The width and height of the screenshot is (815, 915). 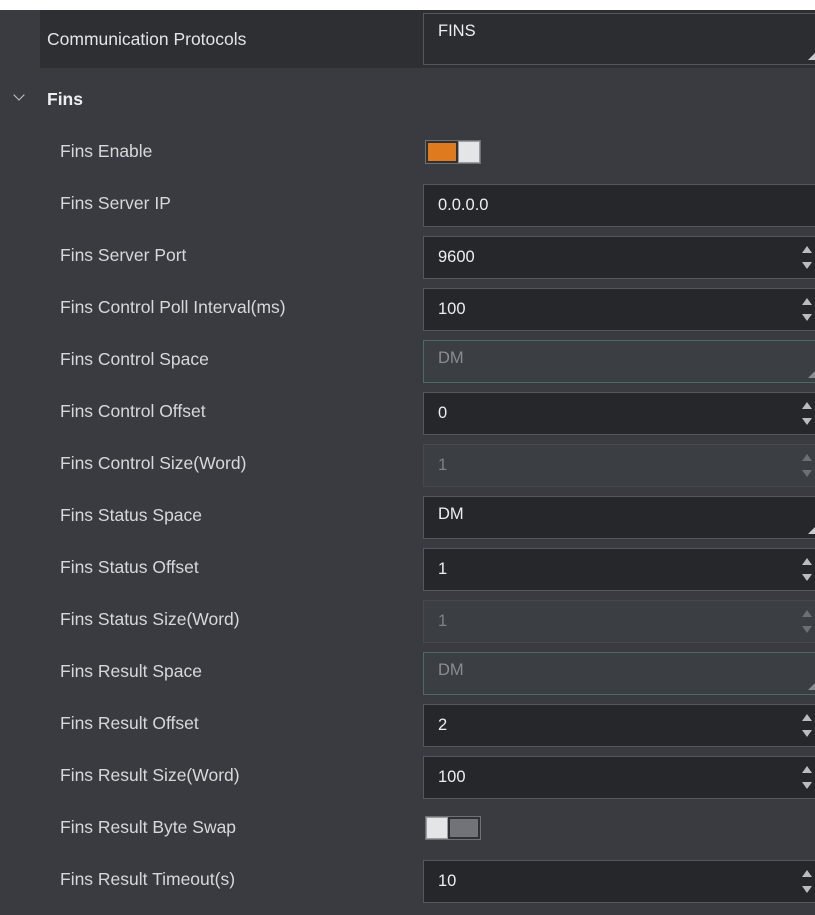 What do you see at coordinates (407, 827) in the screenshot?
I see `fins-byte-swap-row: Fins Result Byte Swap` at bounding box center [407, 827].